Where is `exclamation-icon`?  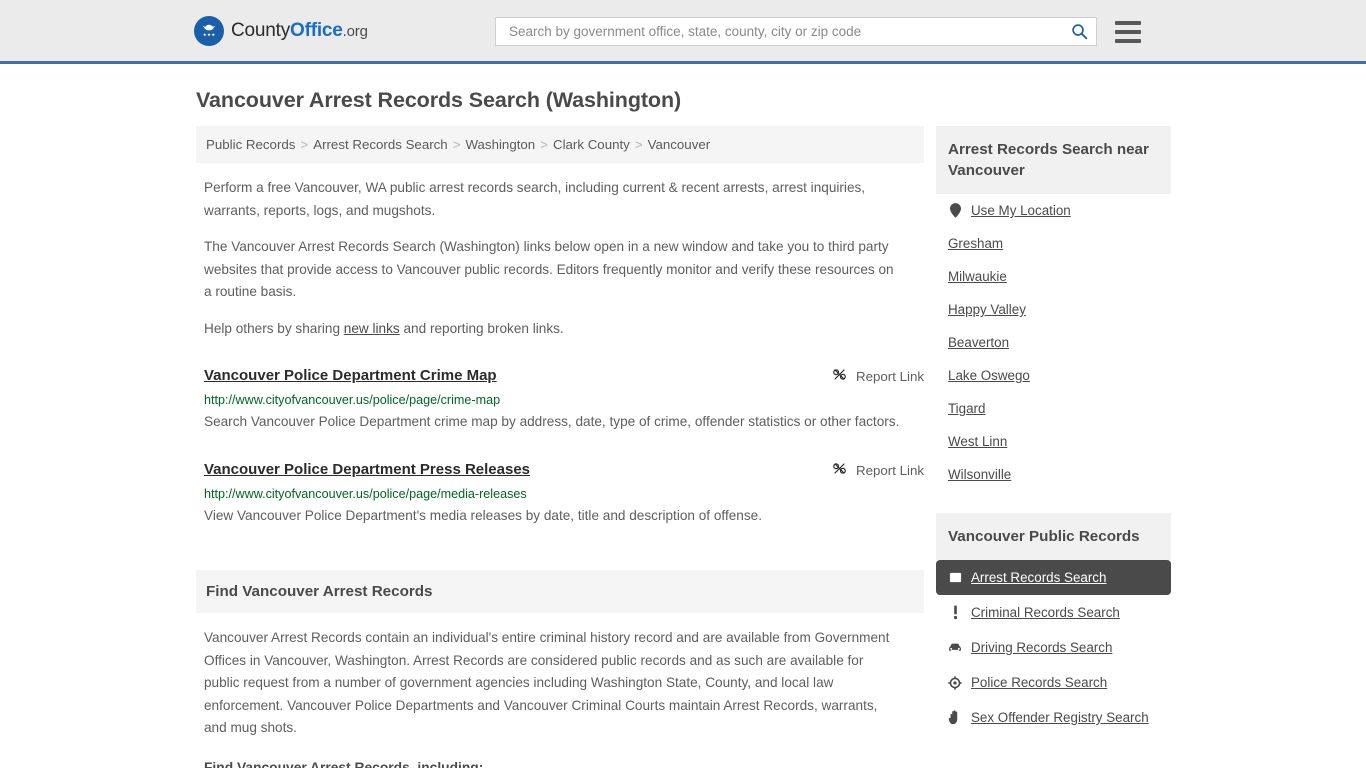 exclamation-icon is located at coordinates (955, 612).